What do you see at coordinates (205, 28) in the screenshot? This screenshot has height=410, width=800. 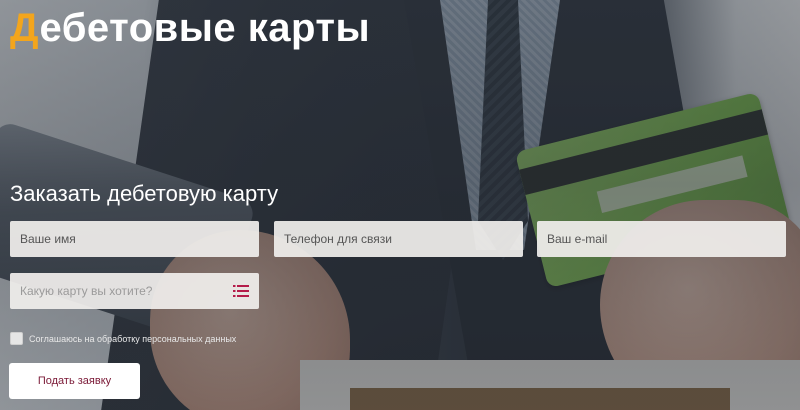 I see `title-rest: ебетовые карты` at bounding box center [205, 28].